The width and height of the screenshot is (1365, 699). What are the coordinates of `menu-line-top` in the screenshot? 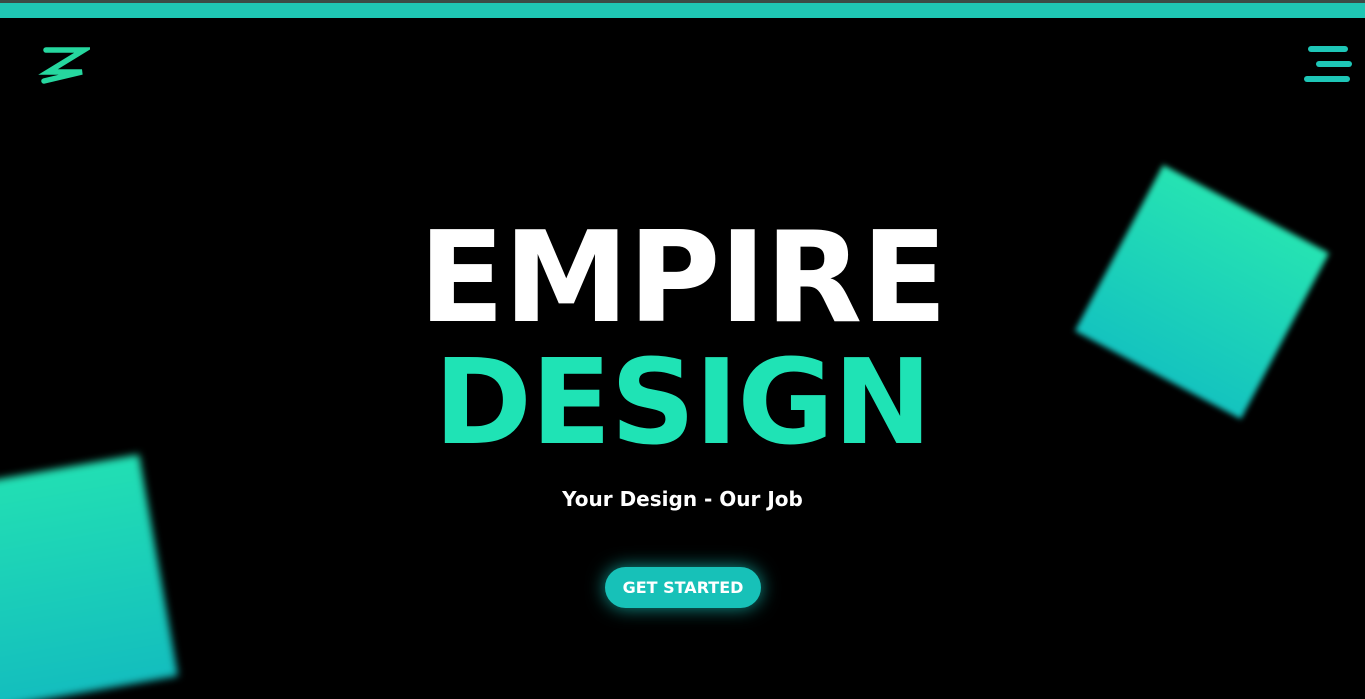 It's located at (1328, 49).